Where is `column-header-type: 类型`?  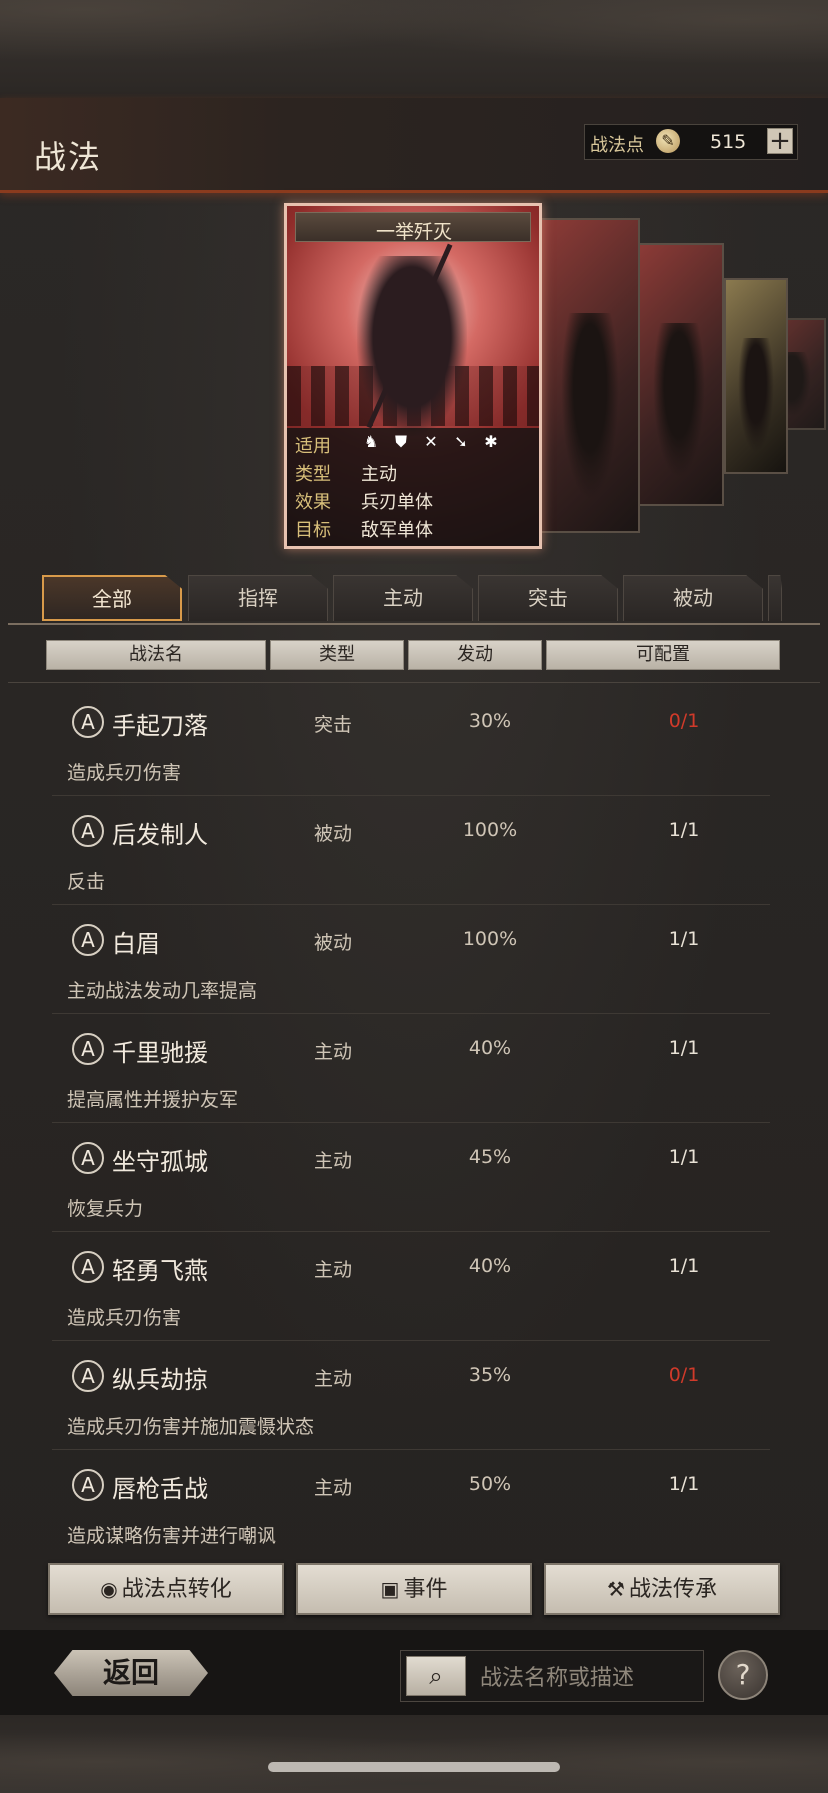 column-header-type: 类型 is located at coordinates (337, 655).